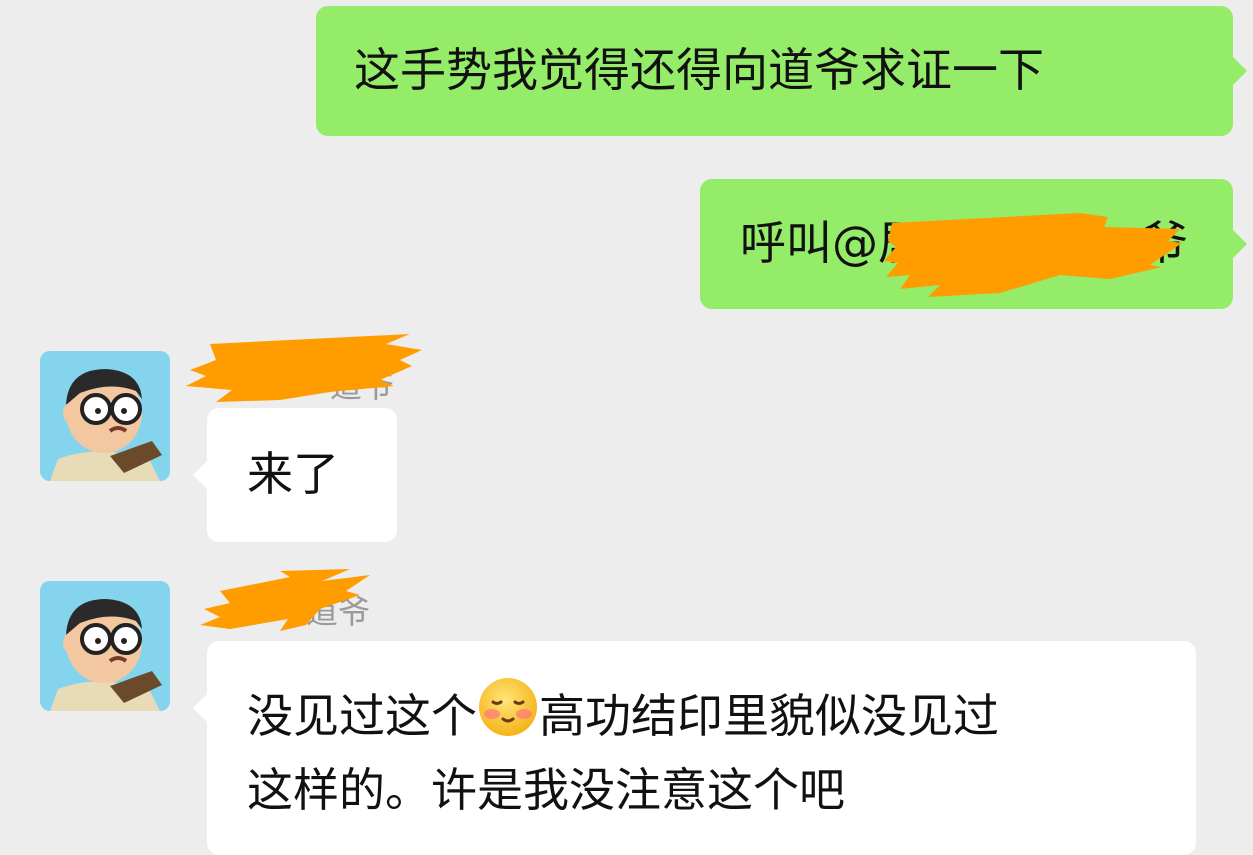  Describe the element at coordinates (809, 243) in the screenshot. I see `message-text-prefix: 呼叫@` at that location.